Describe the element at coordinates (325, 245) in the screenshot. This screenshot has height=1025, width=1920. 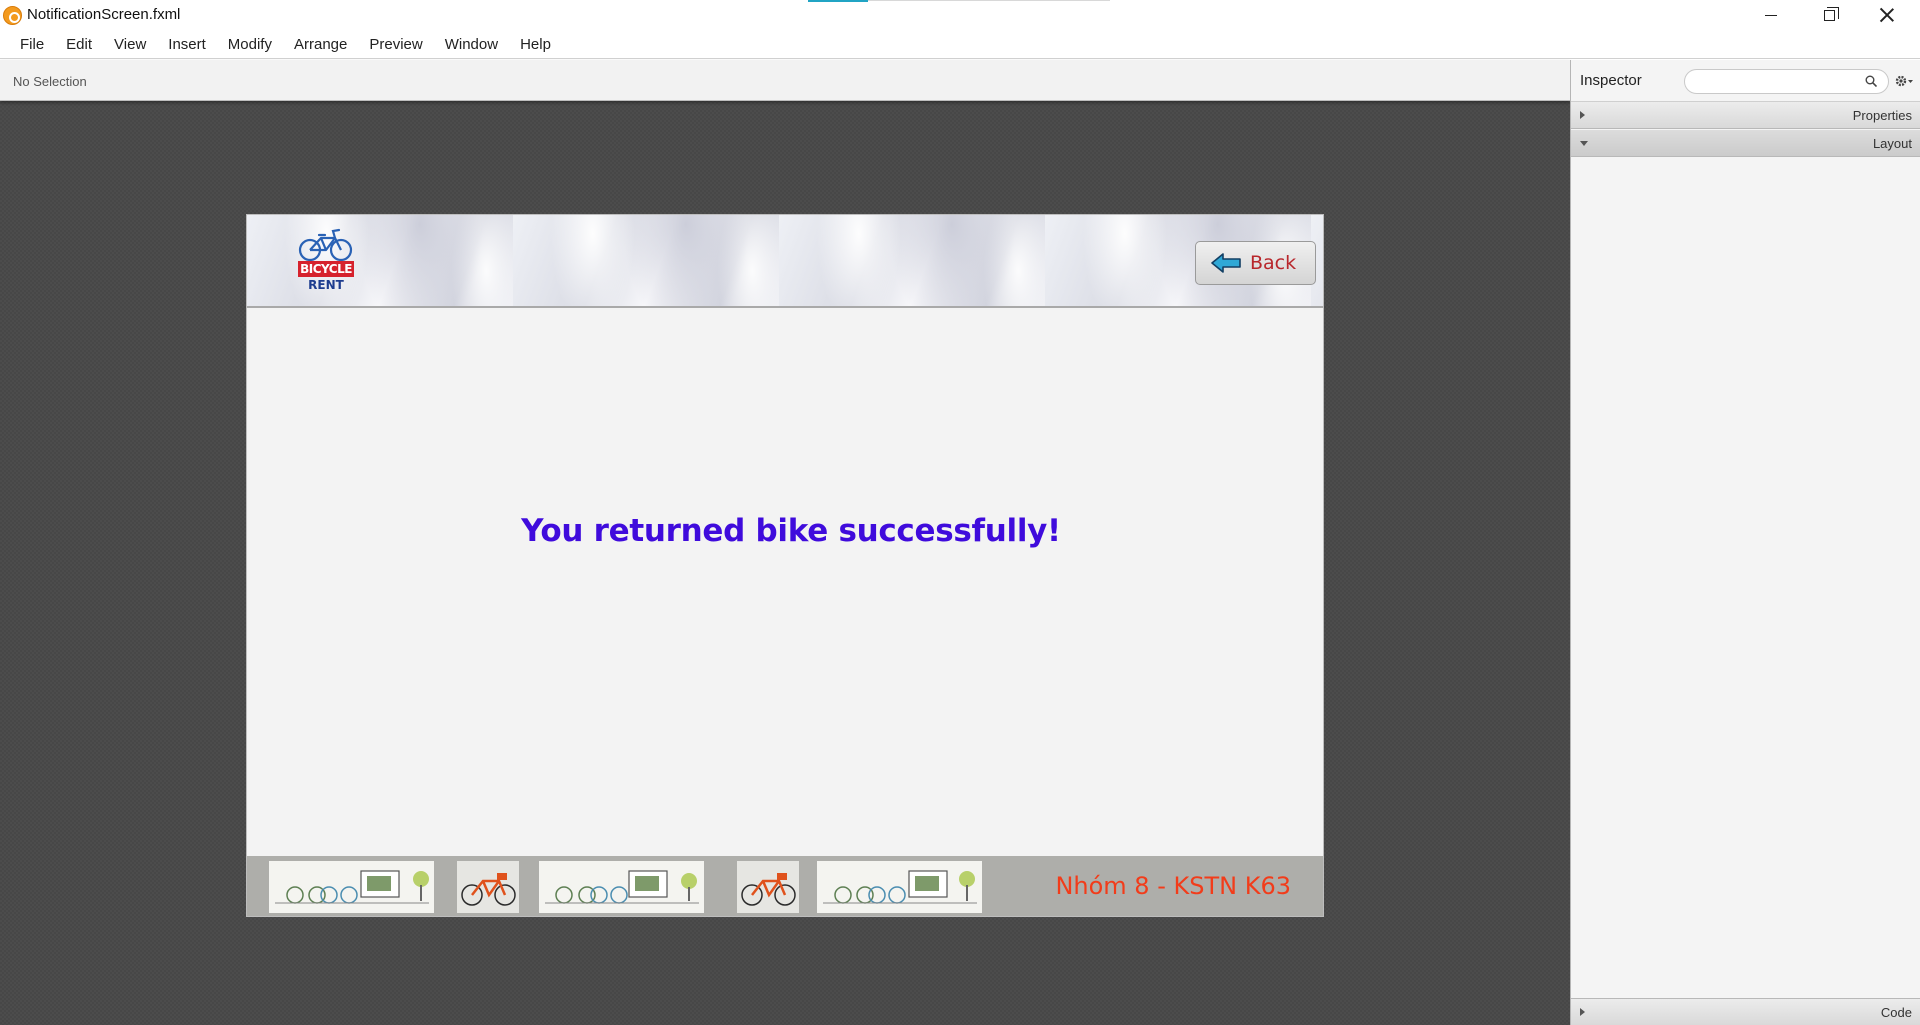
I see `bicycle-icon` at that location.